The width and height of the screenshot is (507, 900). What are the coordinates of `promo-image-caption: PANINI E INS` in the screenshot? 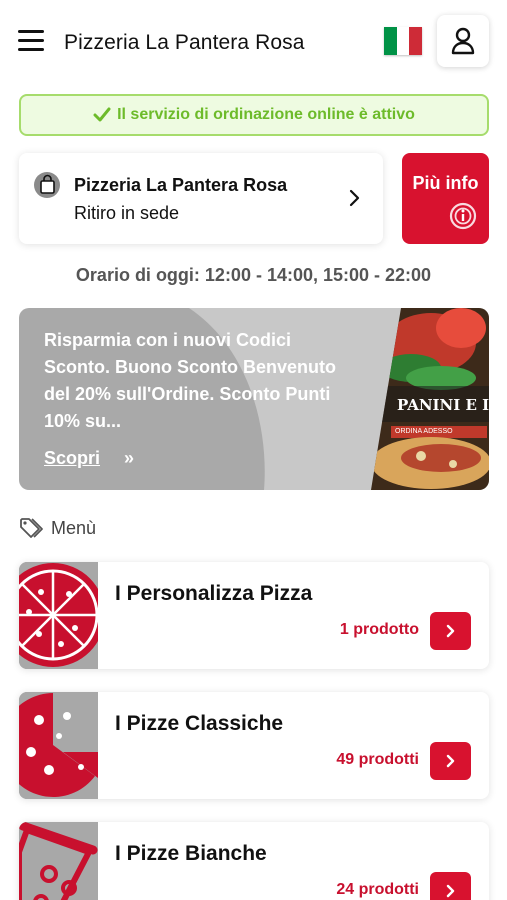 It's located at (443, 405).